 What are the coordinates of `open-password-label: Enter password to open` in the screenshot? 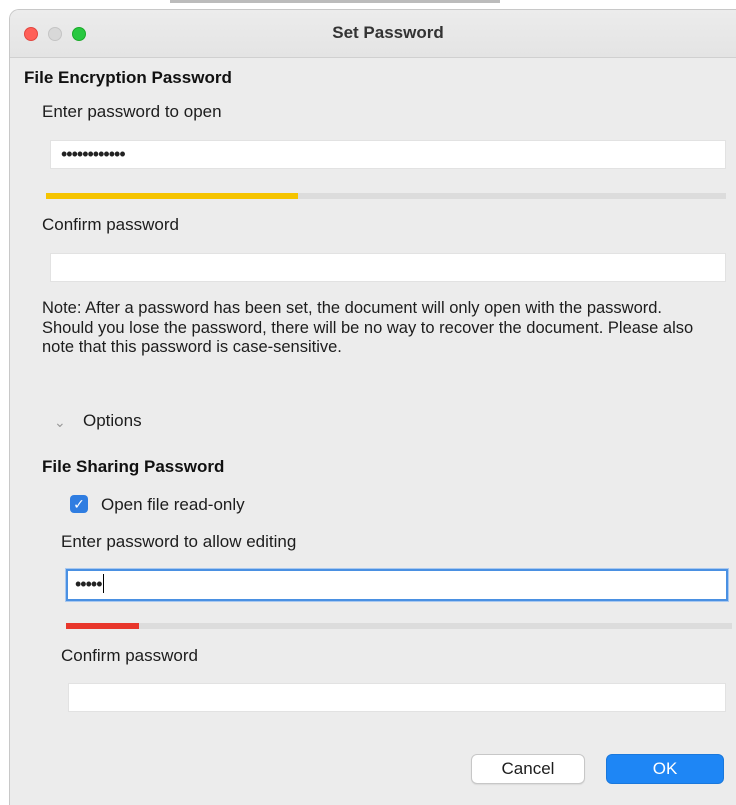 It's located at (132, 111).